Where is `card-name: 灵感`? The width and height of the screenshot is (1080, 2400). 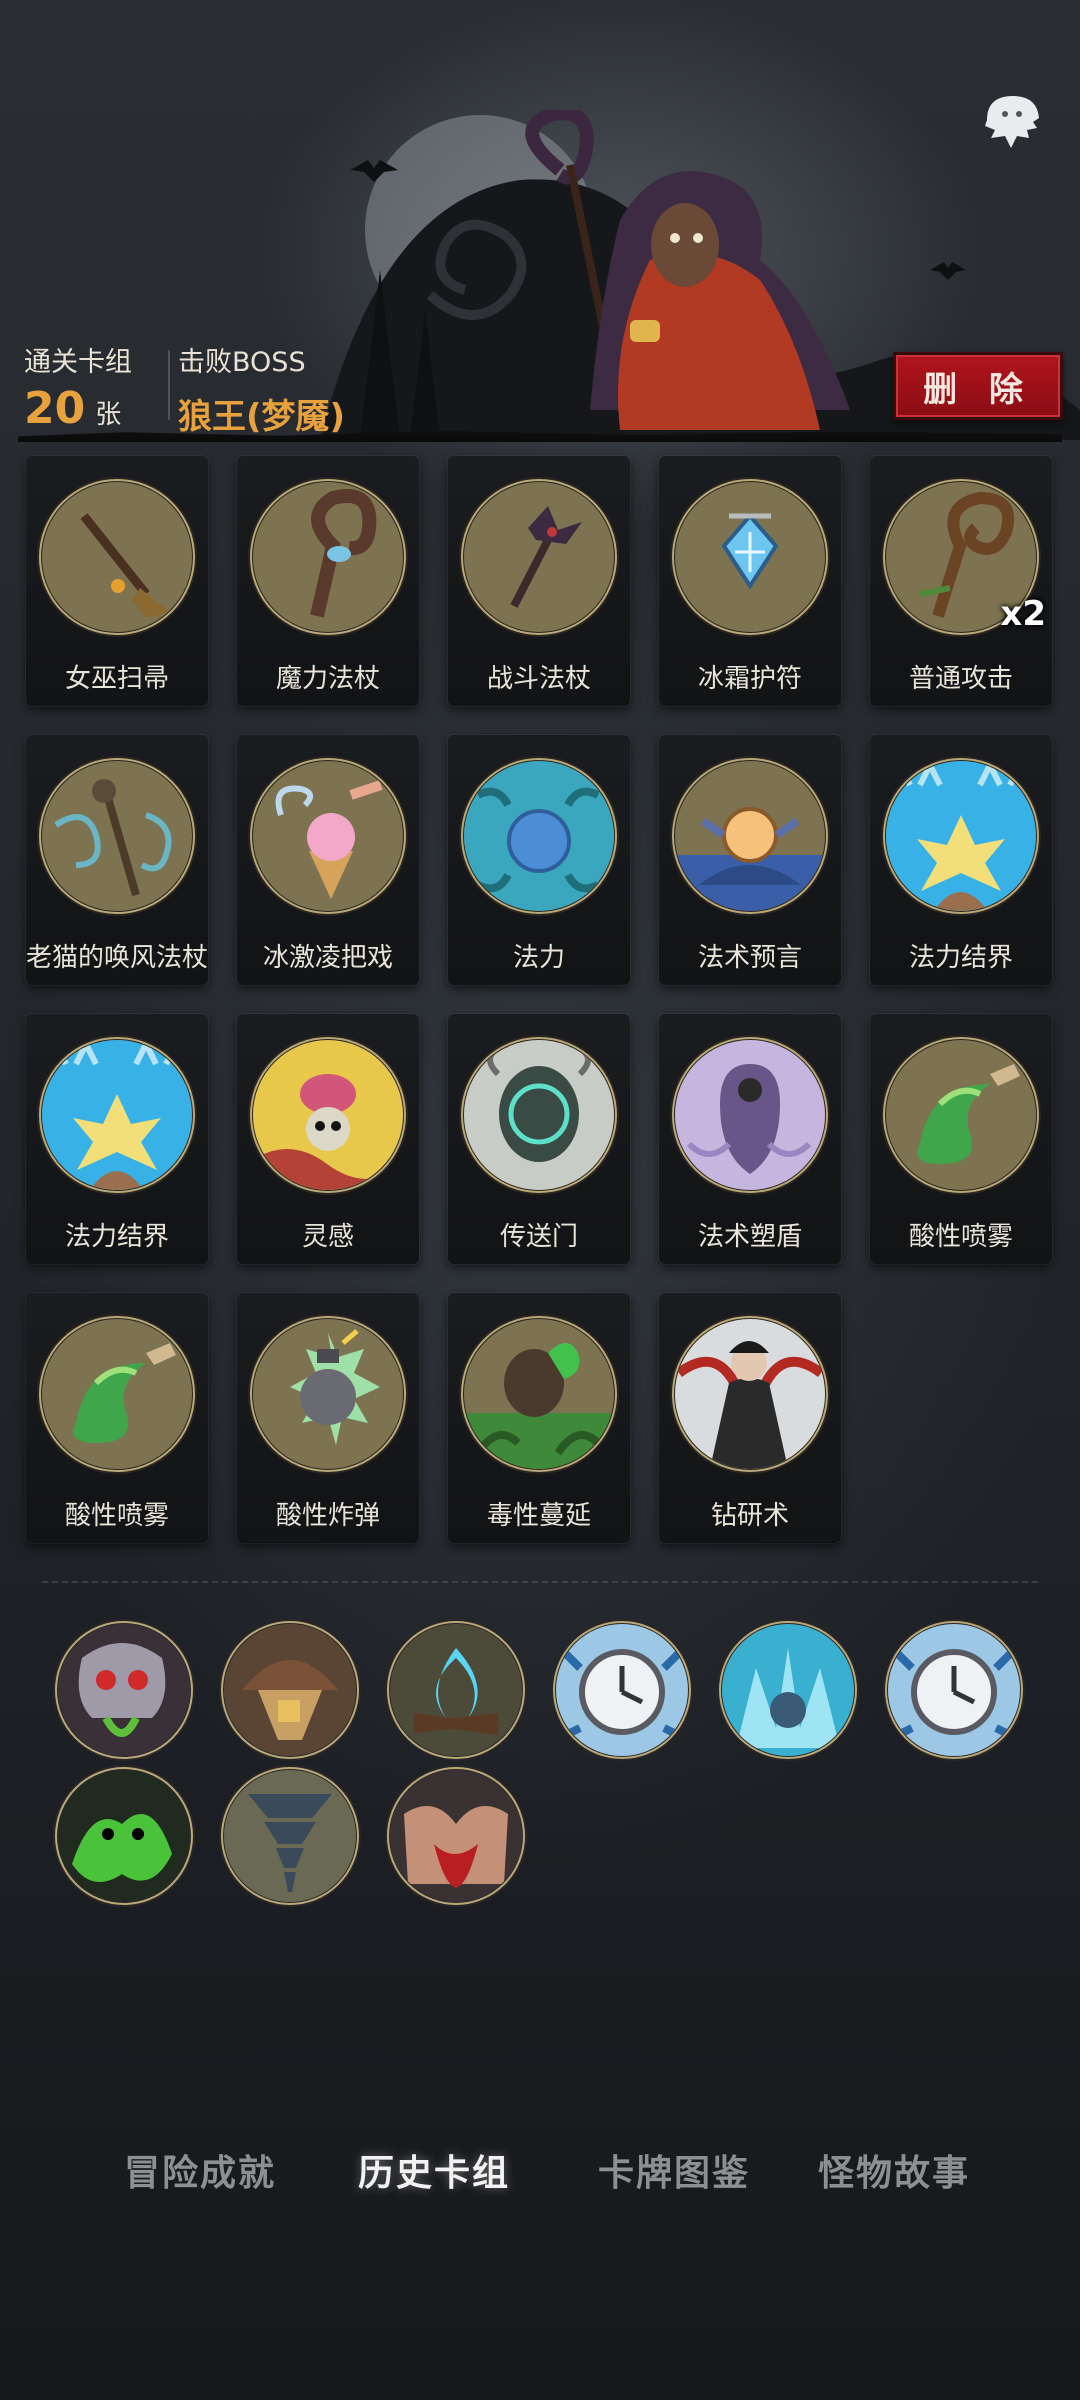
card-name: 灵感 is located at coordinates (327, 1237).